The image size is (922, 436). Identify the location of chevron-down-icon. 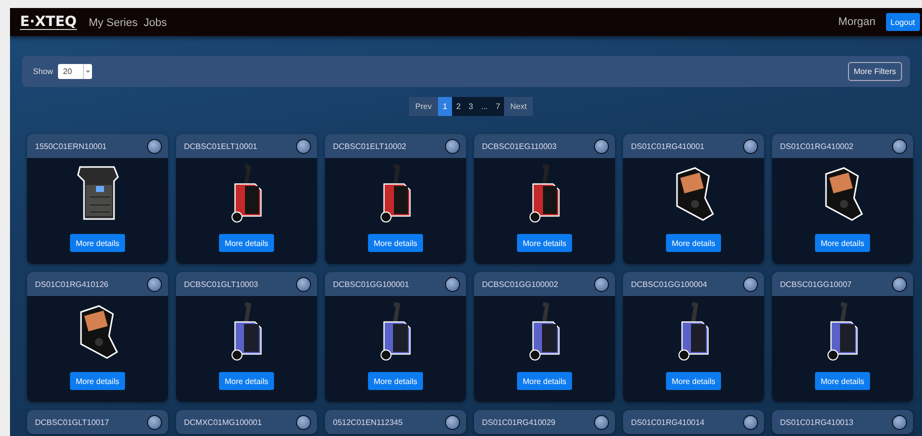
(87, 71).